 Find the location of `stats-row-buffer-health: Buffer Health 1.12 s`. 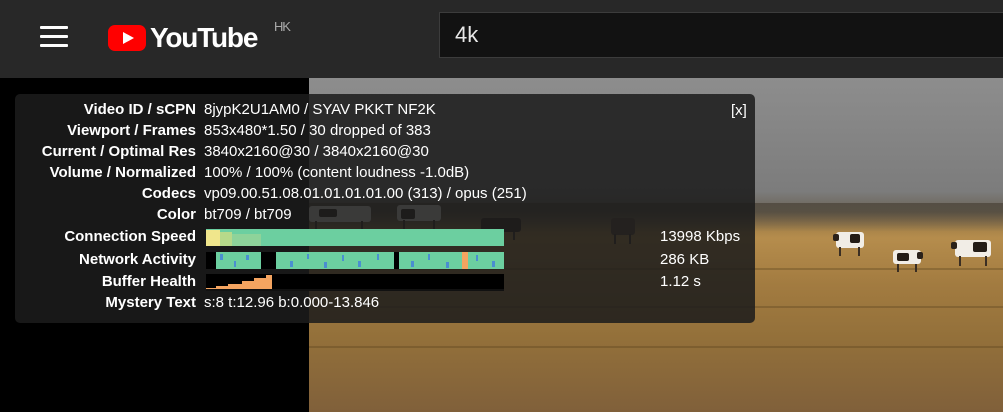

stats-row-buffer-health: Buffer Health 1.12 s is located at coordinates (385, 282).